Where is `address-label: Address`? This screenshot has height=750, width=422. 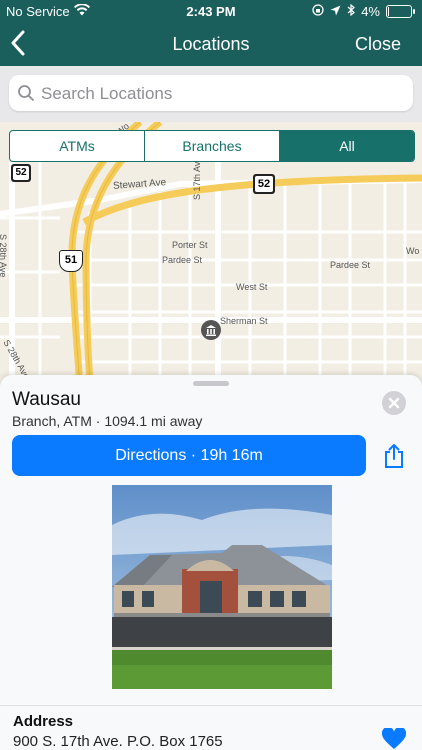 address-label: Address is located at coordinates (43, 721).